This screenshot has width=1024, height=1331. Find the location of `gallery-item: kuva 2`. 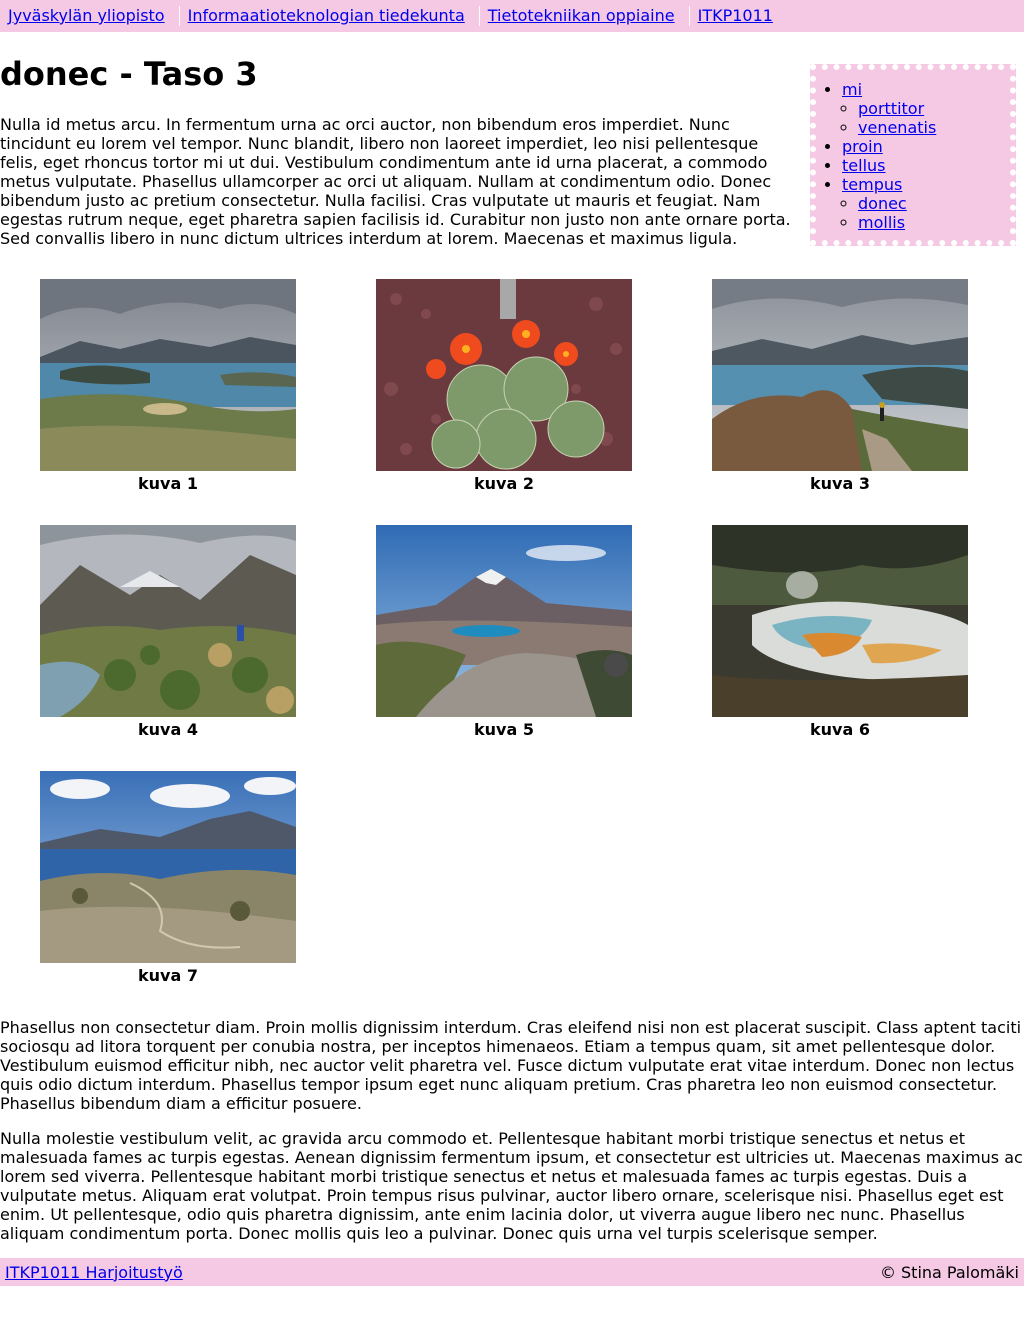

gallery-item: kuva 2 is located at coordinates (504, 387).